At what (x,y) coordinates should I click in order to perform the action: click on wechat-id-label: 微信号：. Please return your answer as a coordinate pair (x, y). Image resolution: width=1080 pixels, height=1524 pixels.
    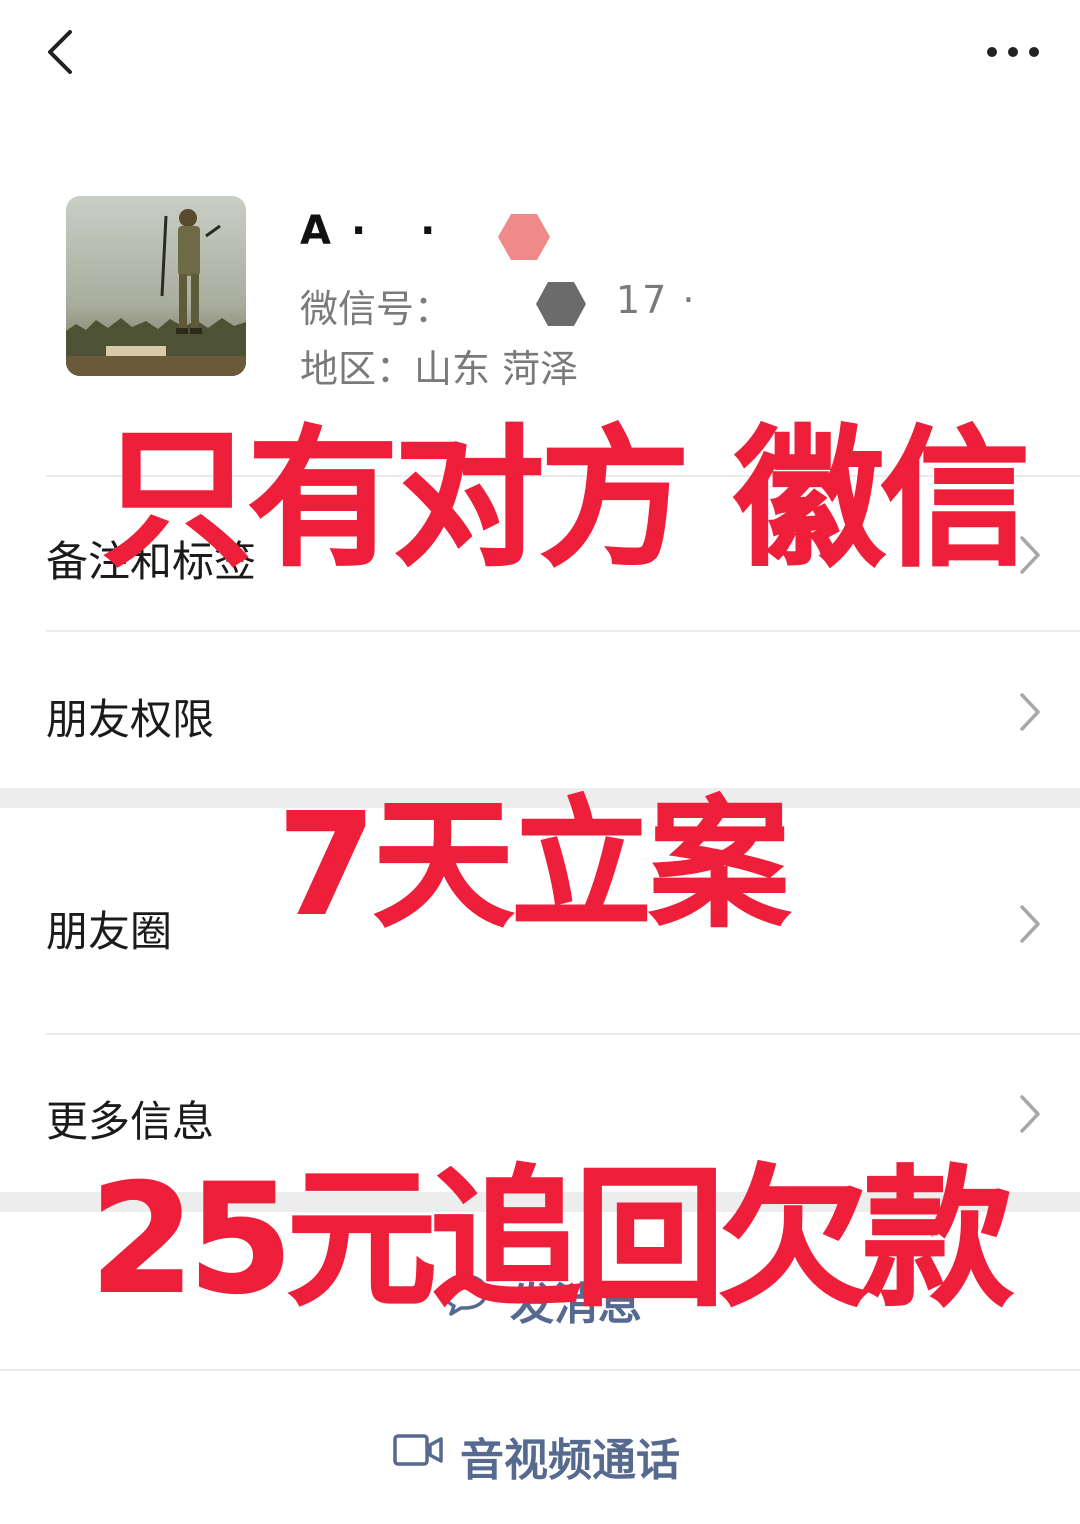
    Looking at the image, I should click on (376, 309).